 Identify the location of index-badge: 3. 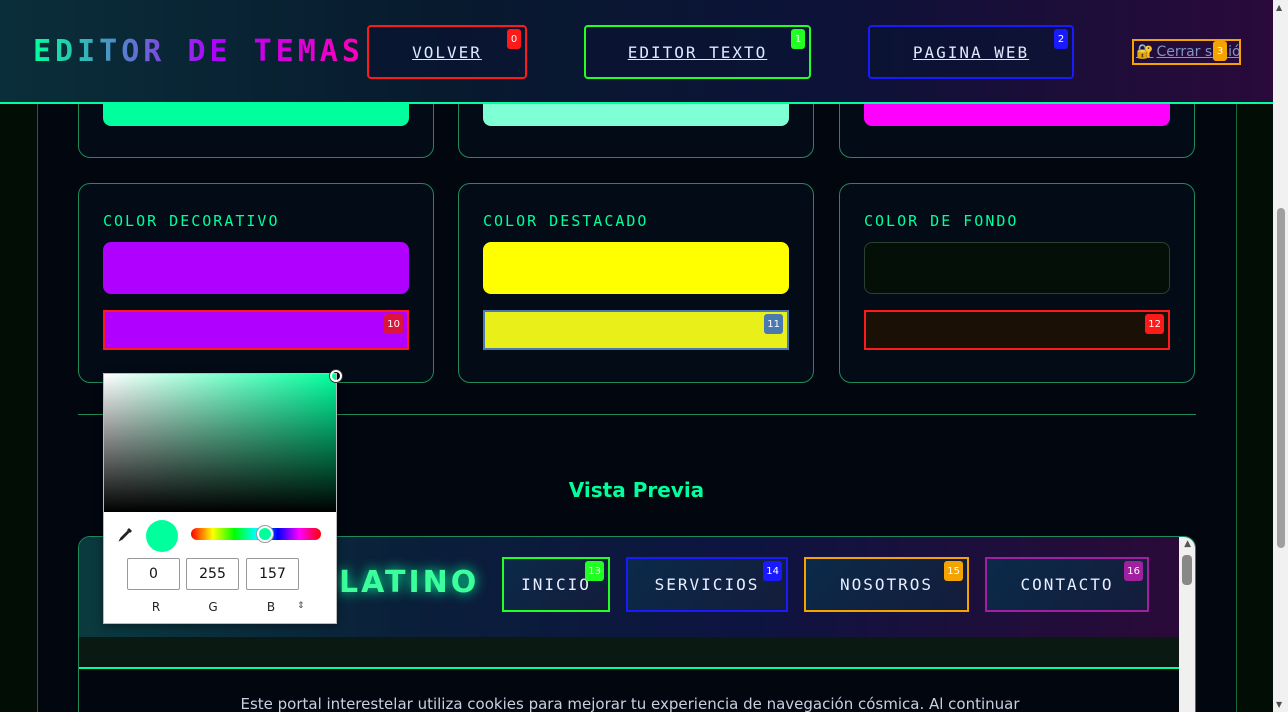
(1220, 51).